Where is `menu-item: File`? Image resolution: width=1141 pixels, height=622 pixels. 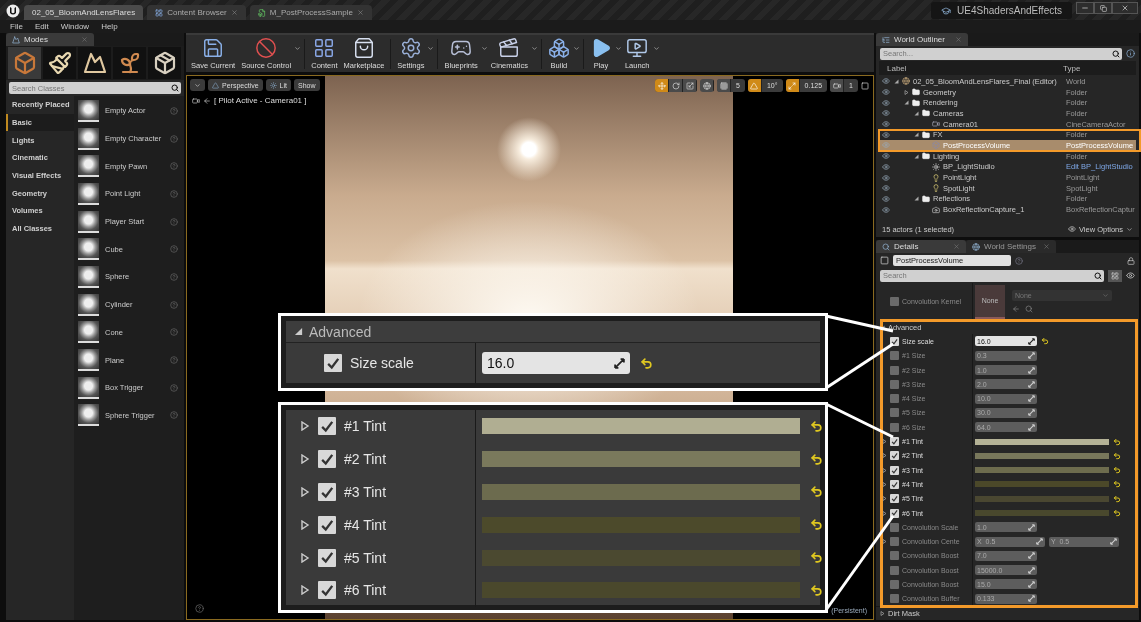
menu-item: File is located at coordinates (16, 26).